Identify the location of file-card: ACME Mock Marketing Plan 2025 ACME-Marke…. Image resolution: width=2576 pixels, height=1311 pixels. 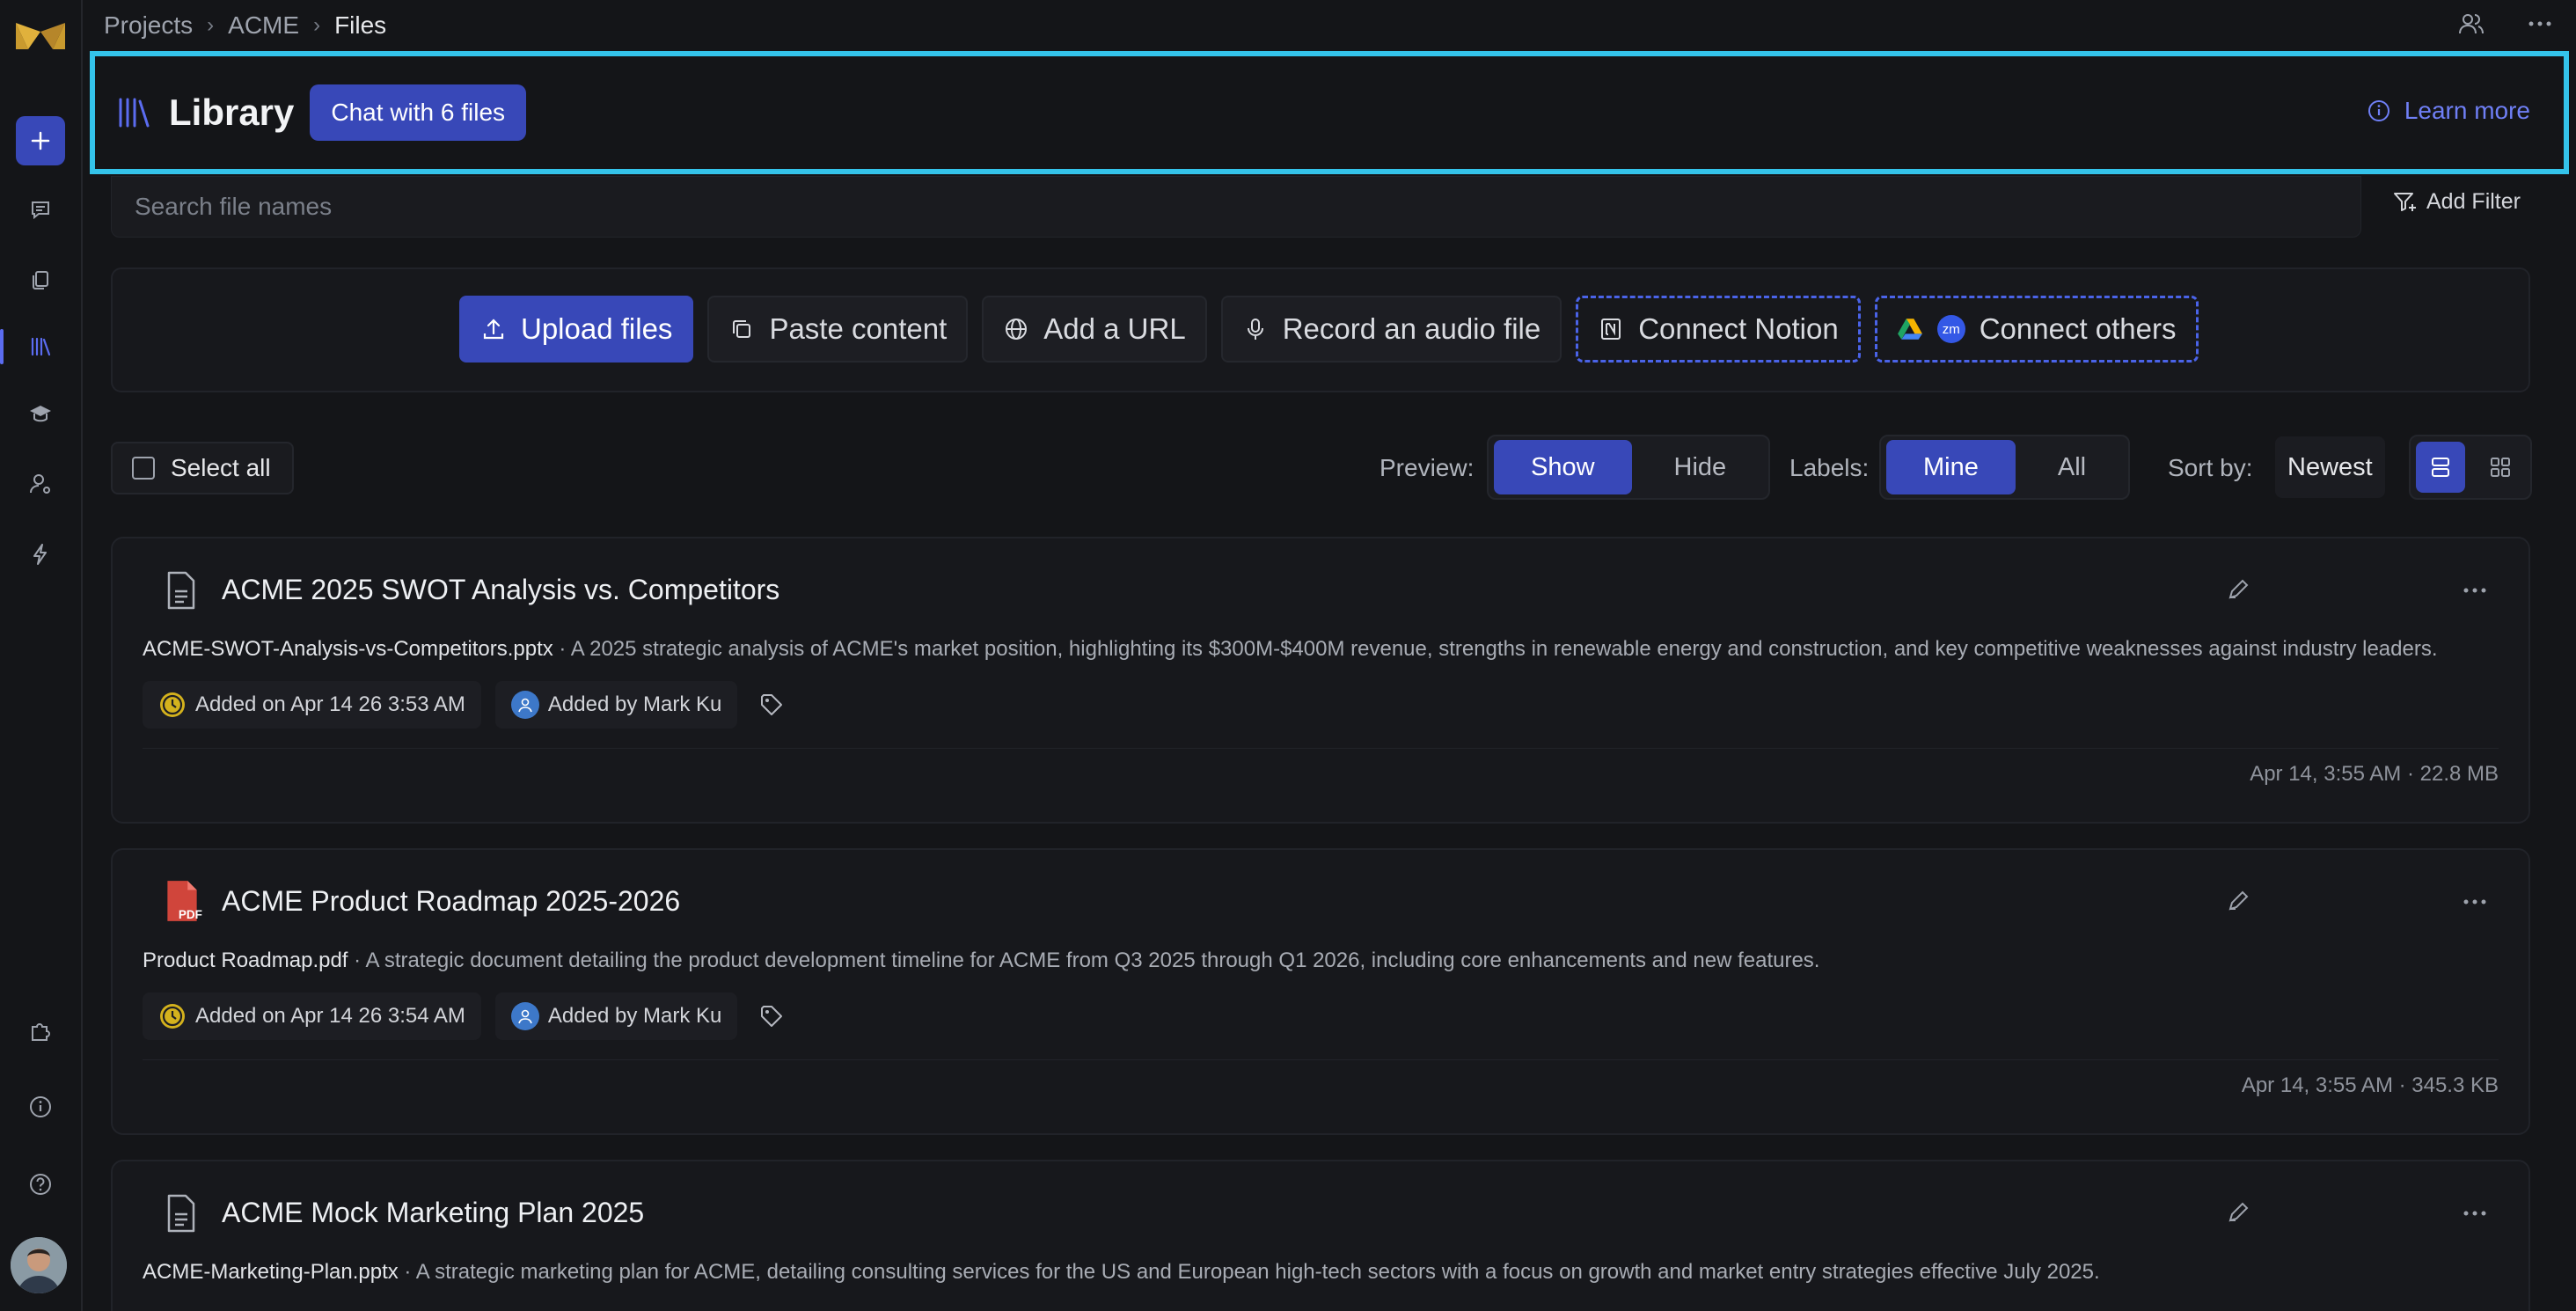
(1320, 1235).